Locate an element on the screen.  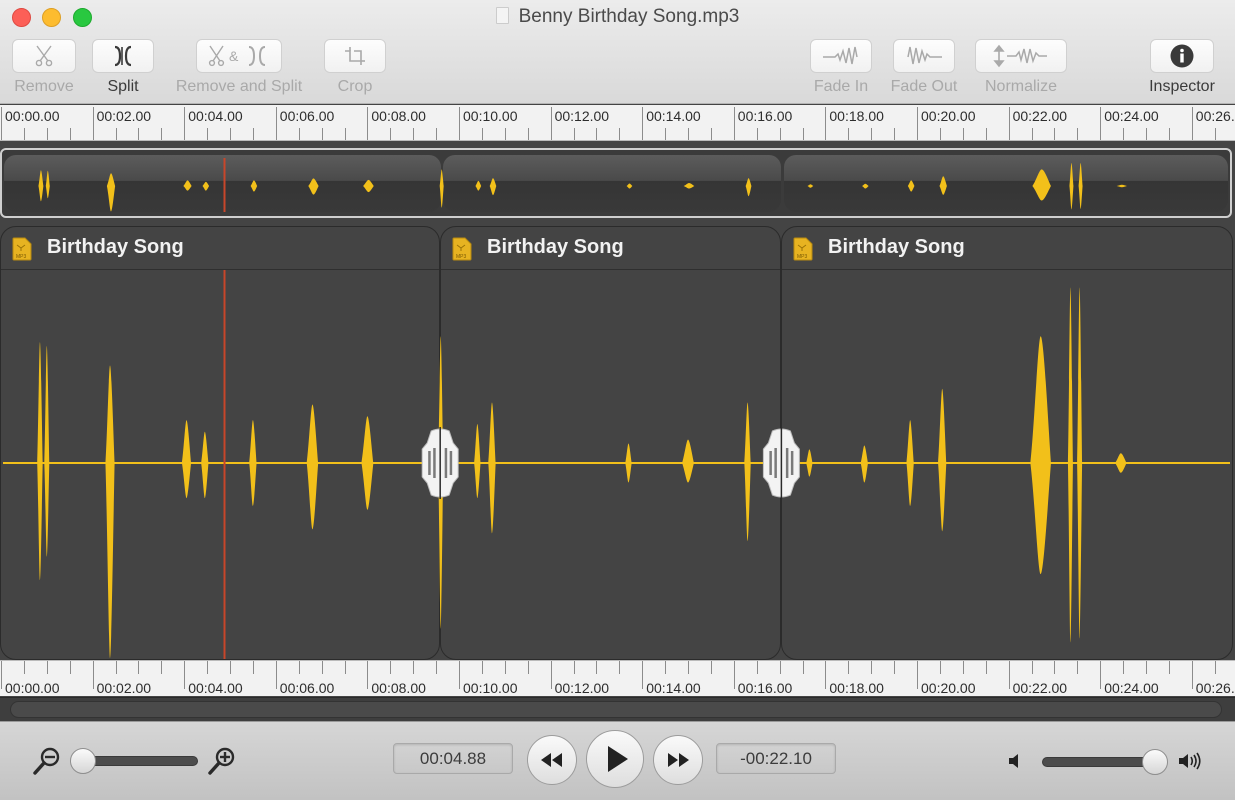
ruler-time-label: 00:14.00 is located at coordinates (673, 116).